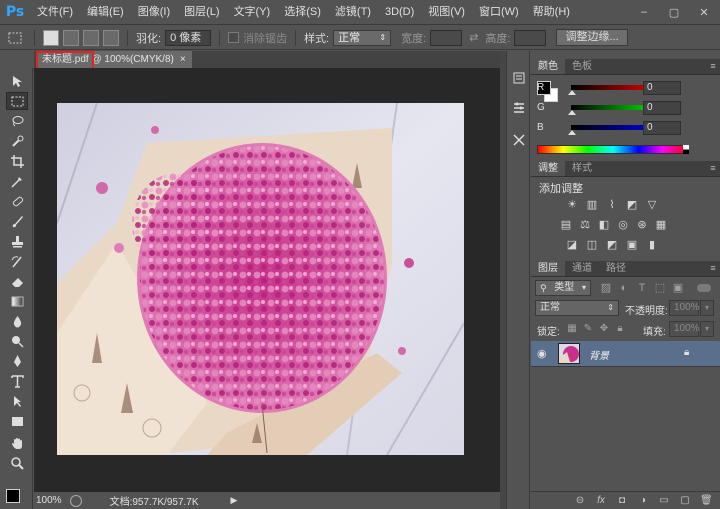  Describe the element at coordinates (91, 37) in the screenshot. I see `subtract-selection-icon` at that location.